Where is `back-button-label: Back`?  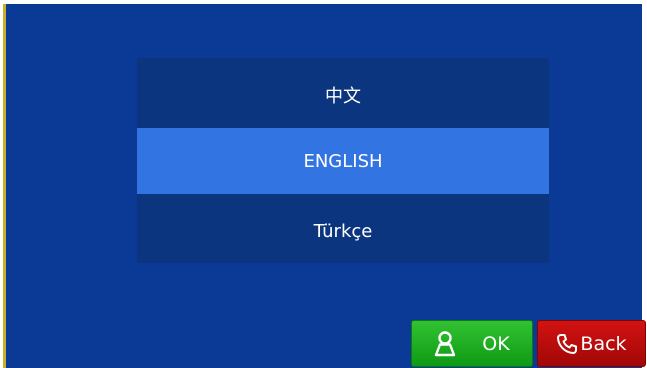 back-button-label: Back is located at coordinates (603, 343).